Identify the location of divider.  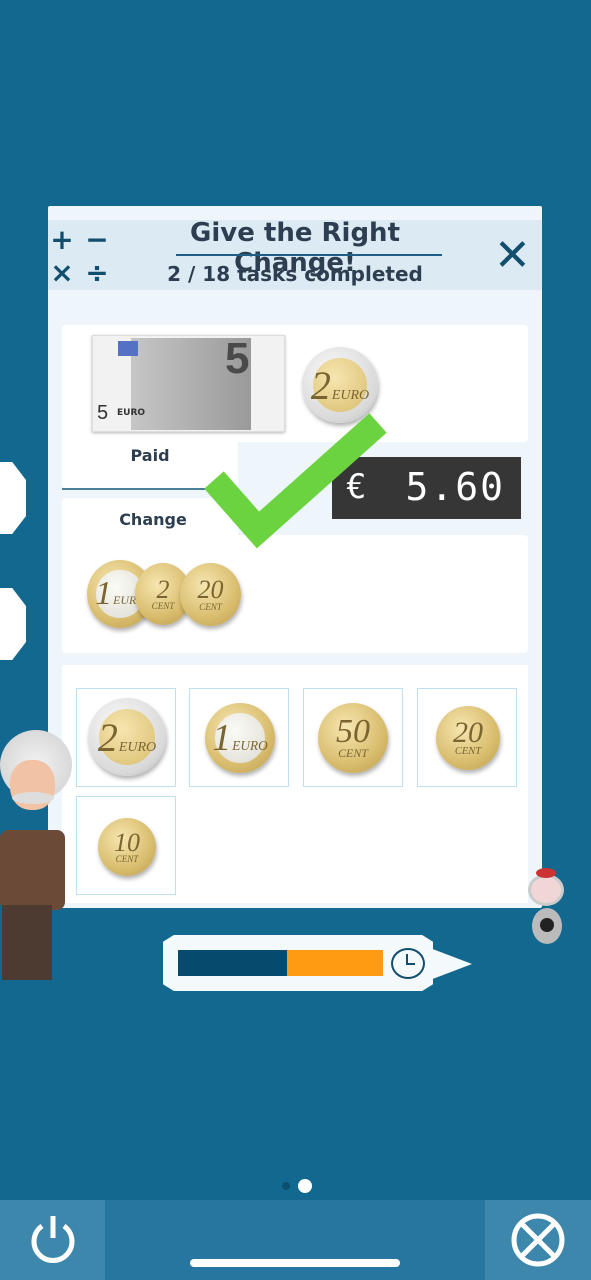
(137, 489).